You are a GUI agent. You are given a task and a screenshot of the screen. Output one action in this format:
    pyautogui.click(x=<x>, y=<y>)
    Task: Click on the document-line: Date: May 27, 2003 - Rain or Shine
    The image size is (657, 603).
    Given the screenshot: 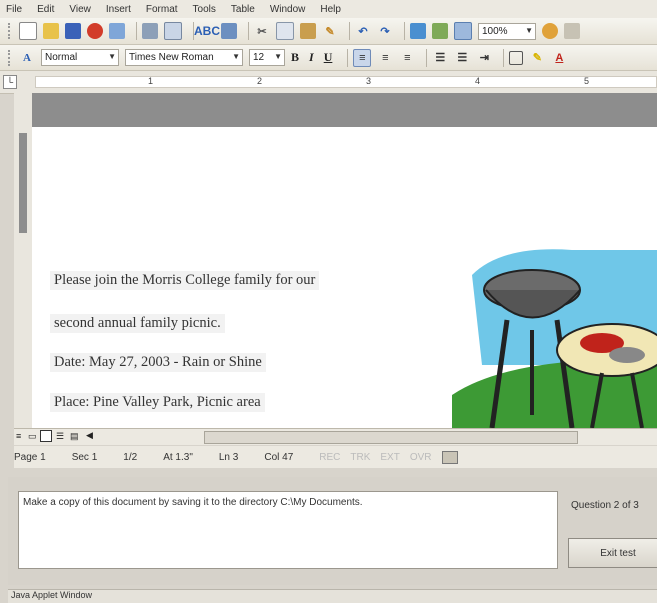 What is the action you would take?
    pyautogui.click(x=158, y=362)
    